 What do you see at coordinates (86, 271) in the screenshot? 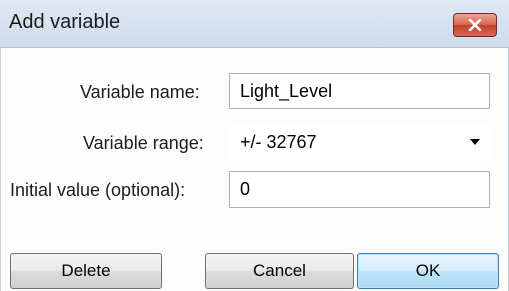
I see `delete-button: Delete` at bounding box center [86, 271].